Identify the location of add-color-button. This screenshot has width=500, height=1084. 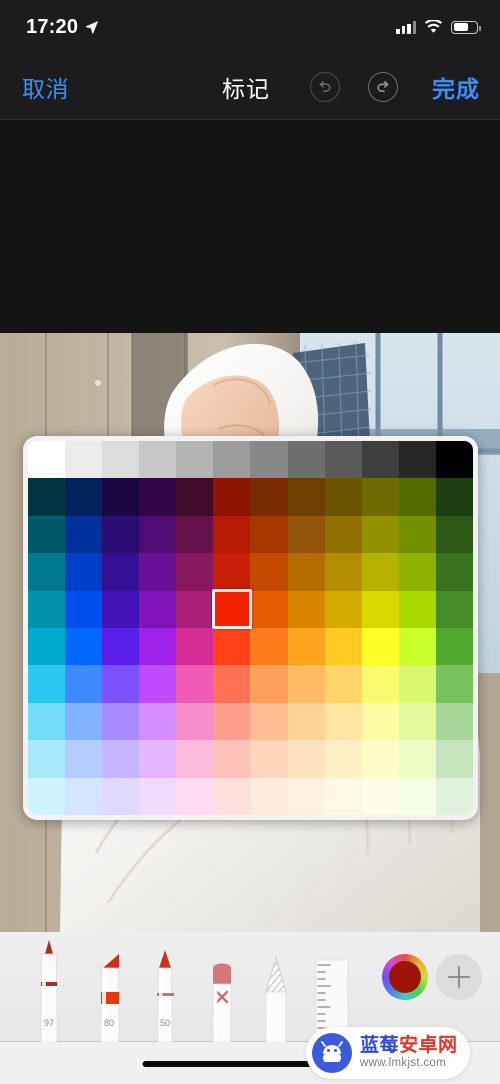
(459, 977).